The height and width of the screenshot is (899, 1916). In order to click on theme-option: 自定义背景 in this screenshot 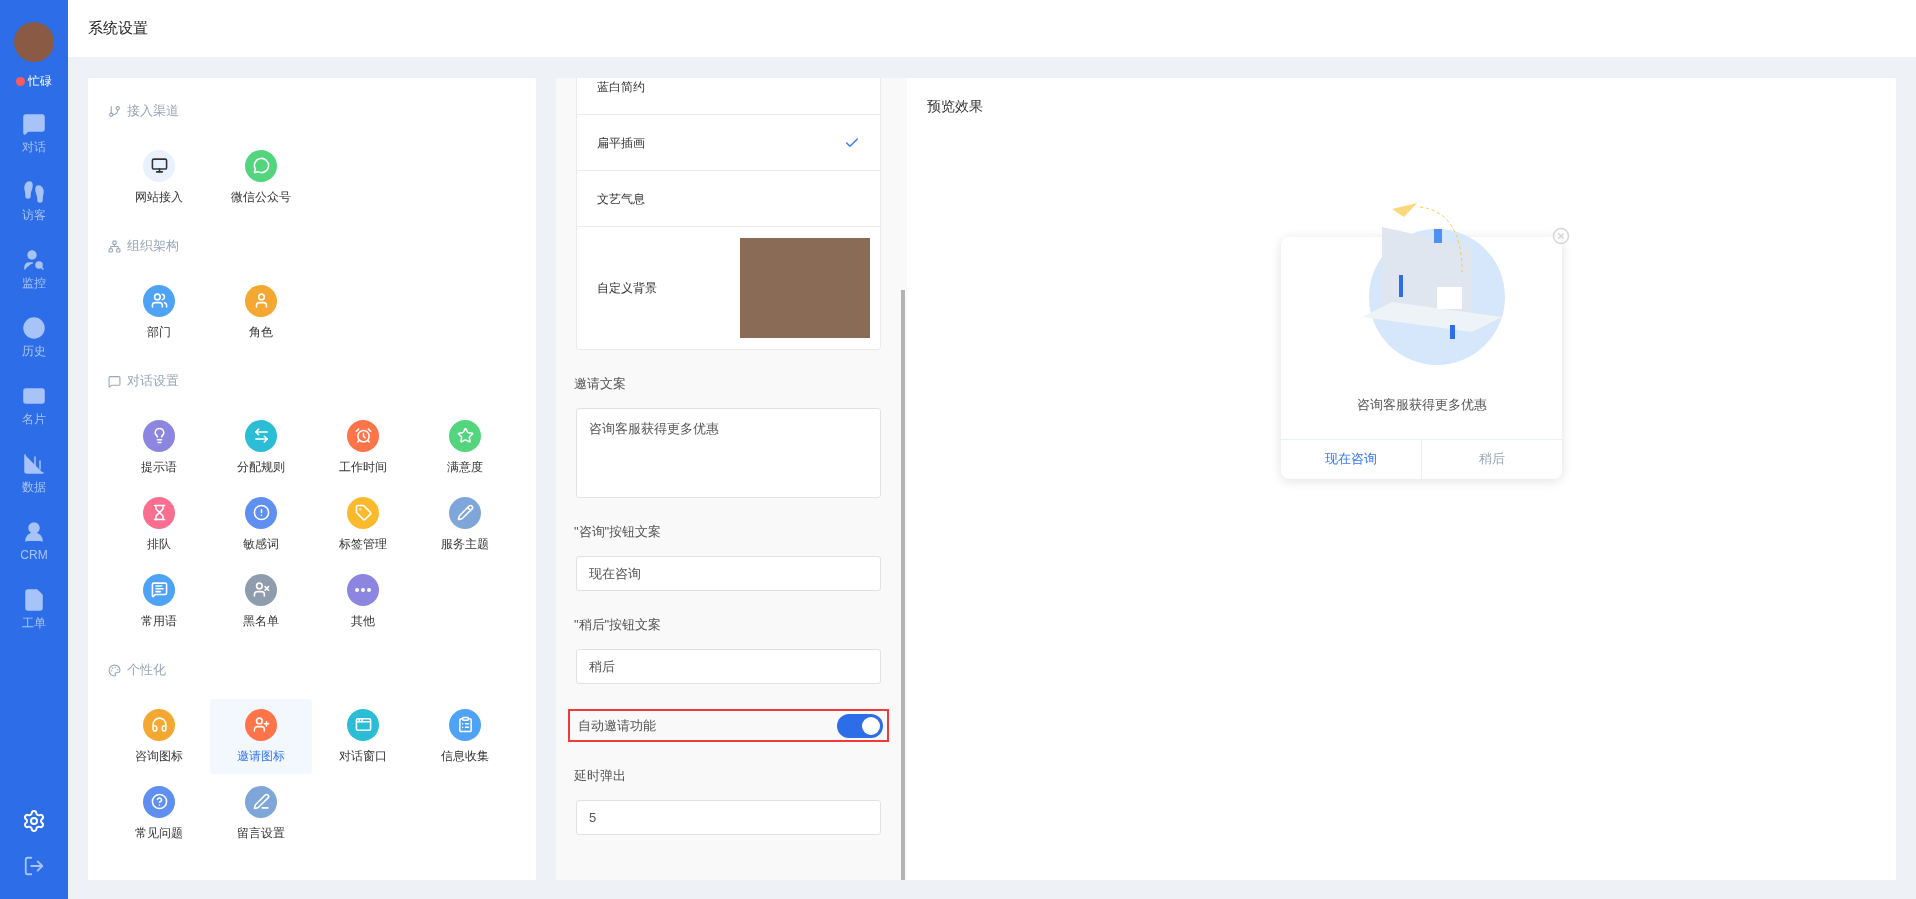, I will do `click(728, 288)`.